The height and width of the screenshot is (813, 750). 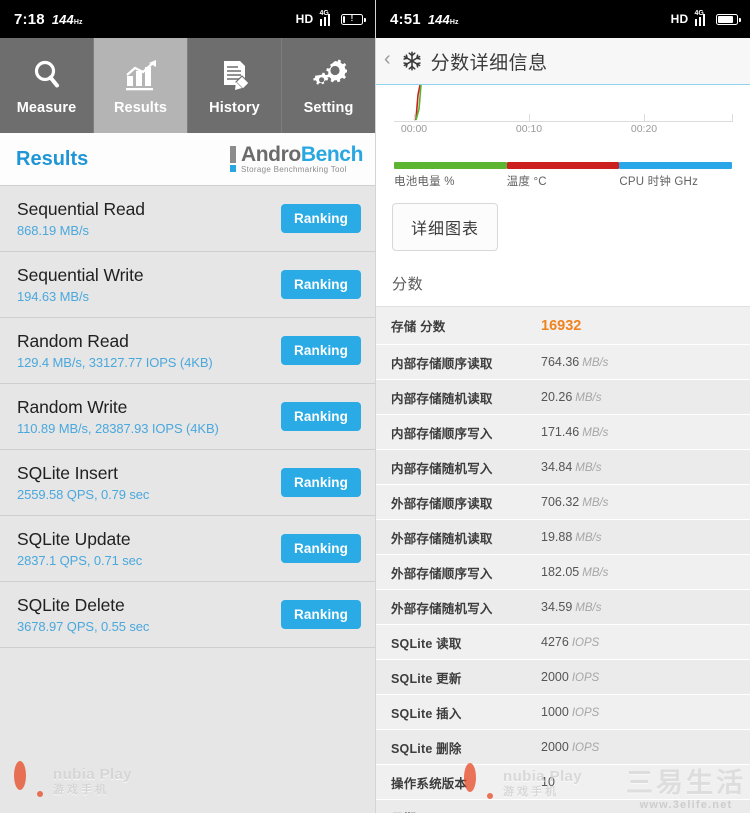 What do you see at coordinates (72, 407) in the screenshot?
I see `result-name: Random Write` at bounding box center [72, 407].